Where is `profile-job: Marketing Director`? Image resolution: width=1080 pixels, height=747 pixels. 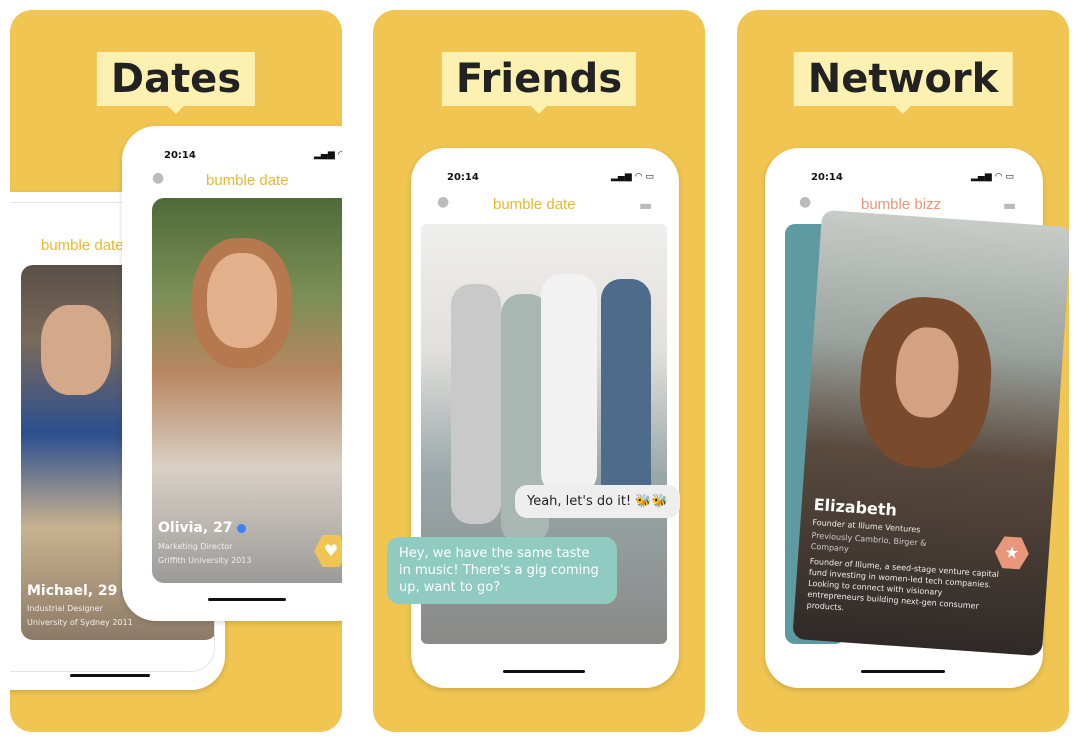
profile-job: Marketing Director is located at coordinates (195, 546).